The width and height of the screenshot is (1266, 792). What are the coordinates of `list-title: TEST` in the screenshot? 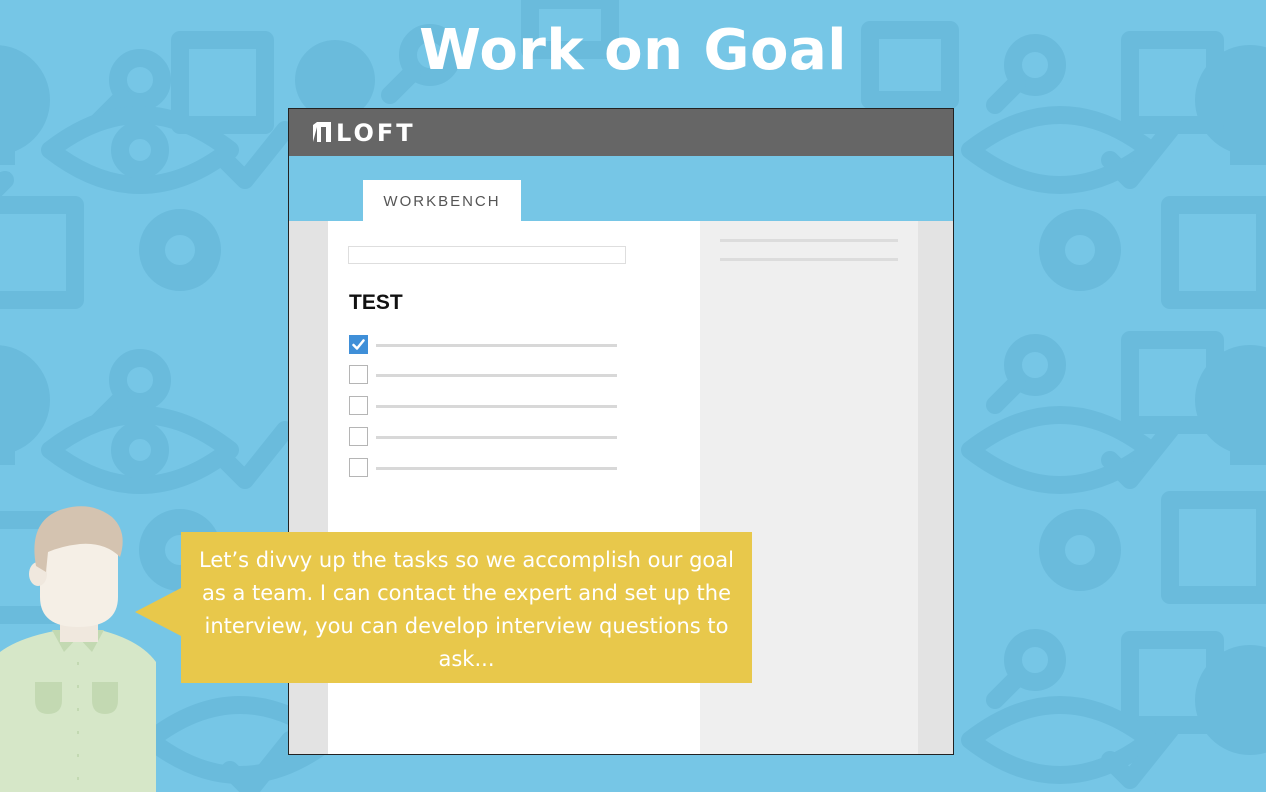 It's located at (376, 302).